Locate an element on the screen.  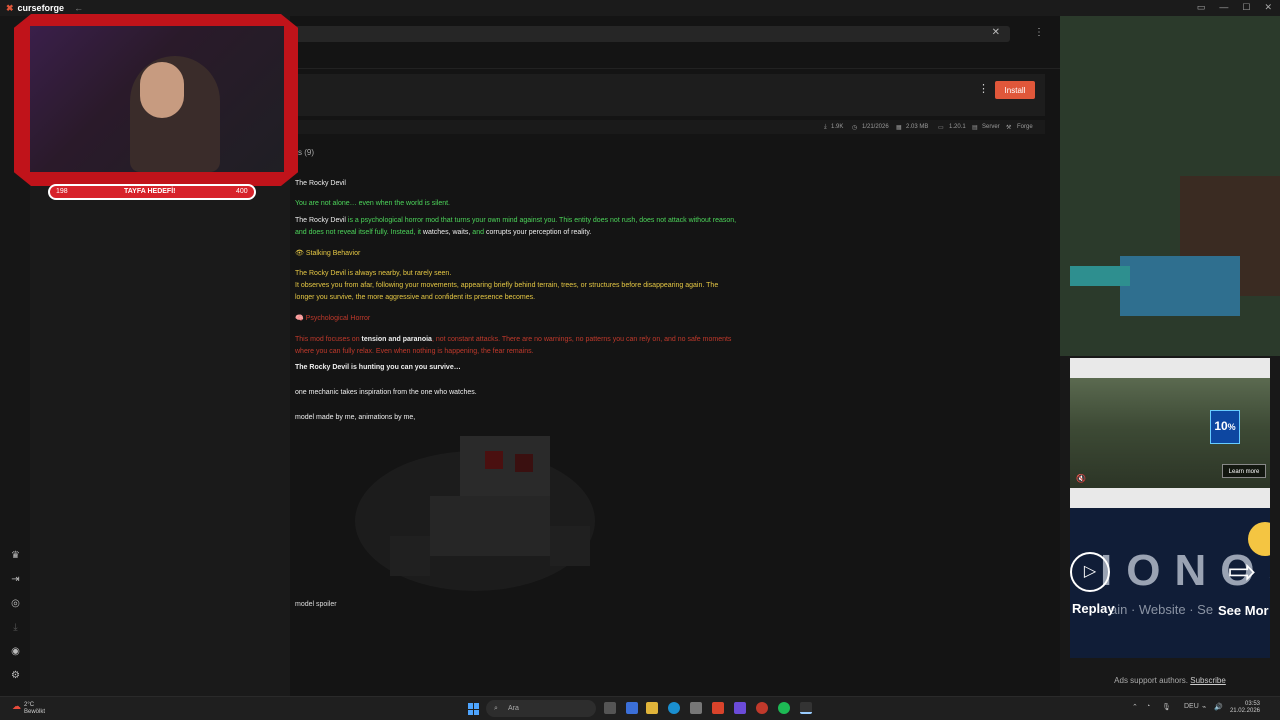
clear-search-icon: ✕ is located at coordinates (996, 32).